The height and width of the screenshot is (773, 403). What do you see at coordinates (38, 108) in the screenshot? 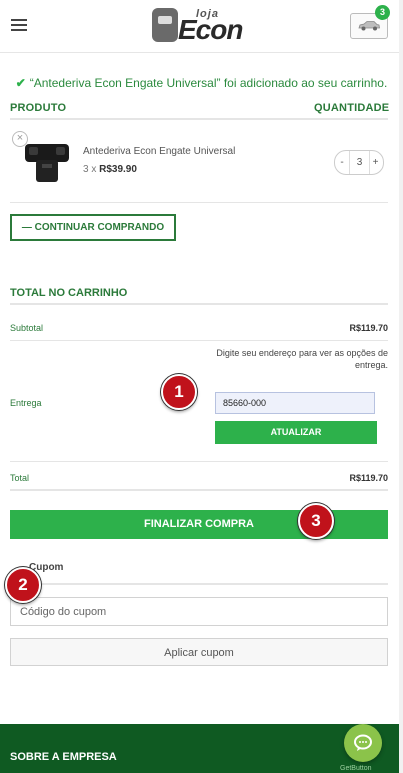
I see `column-header-product: PRODUTO` at bounding box center [38, 108].